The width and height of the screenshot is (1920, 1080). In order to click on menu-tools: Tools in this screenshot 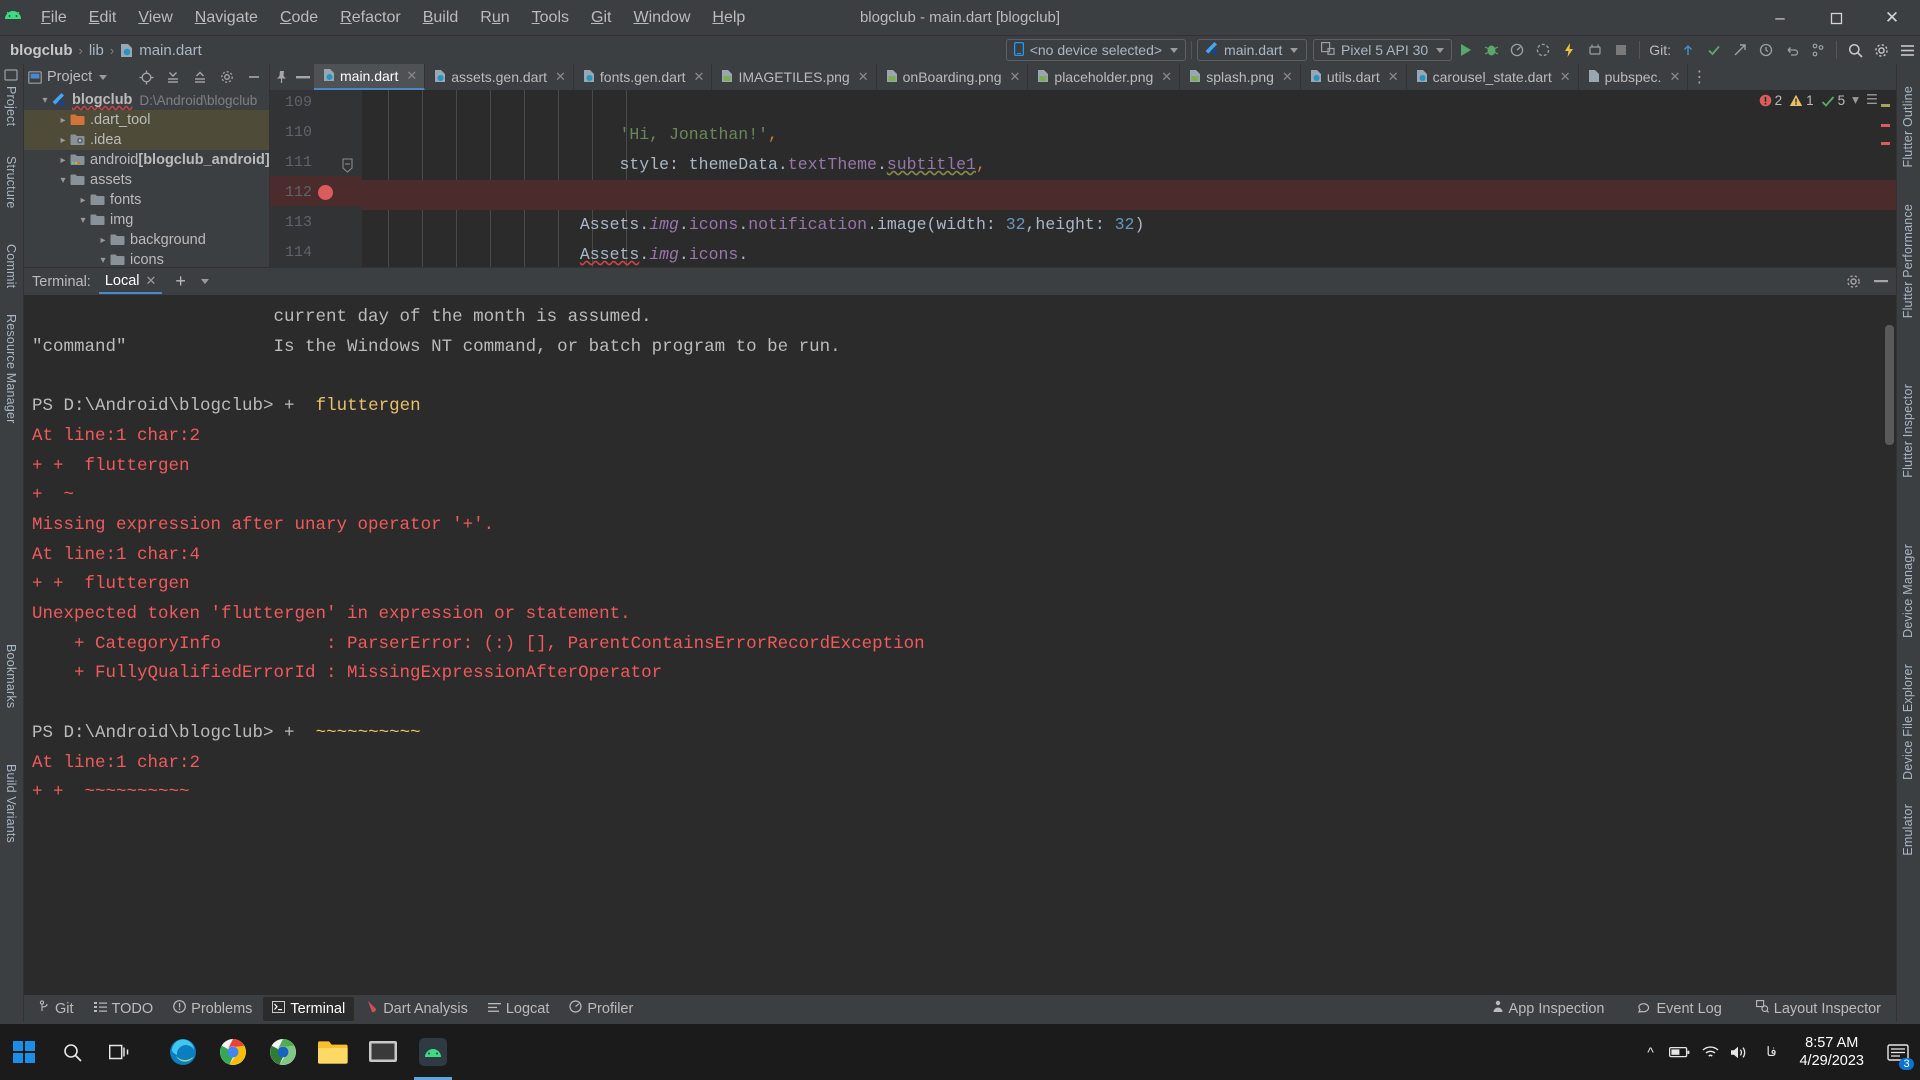, I will do `click(550, 18)`.